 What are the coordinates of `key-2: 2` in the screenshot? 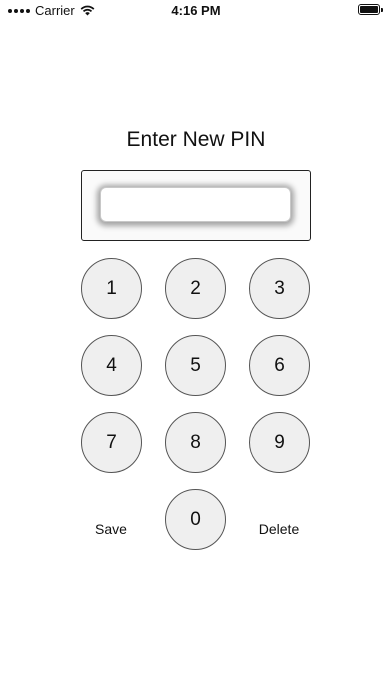 It's located at (195, 288).